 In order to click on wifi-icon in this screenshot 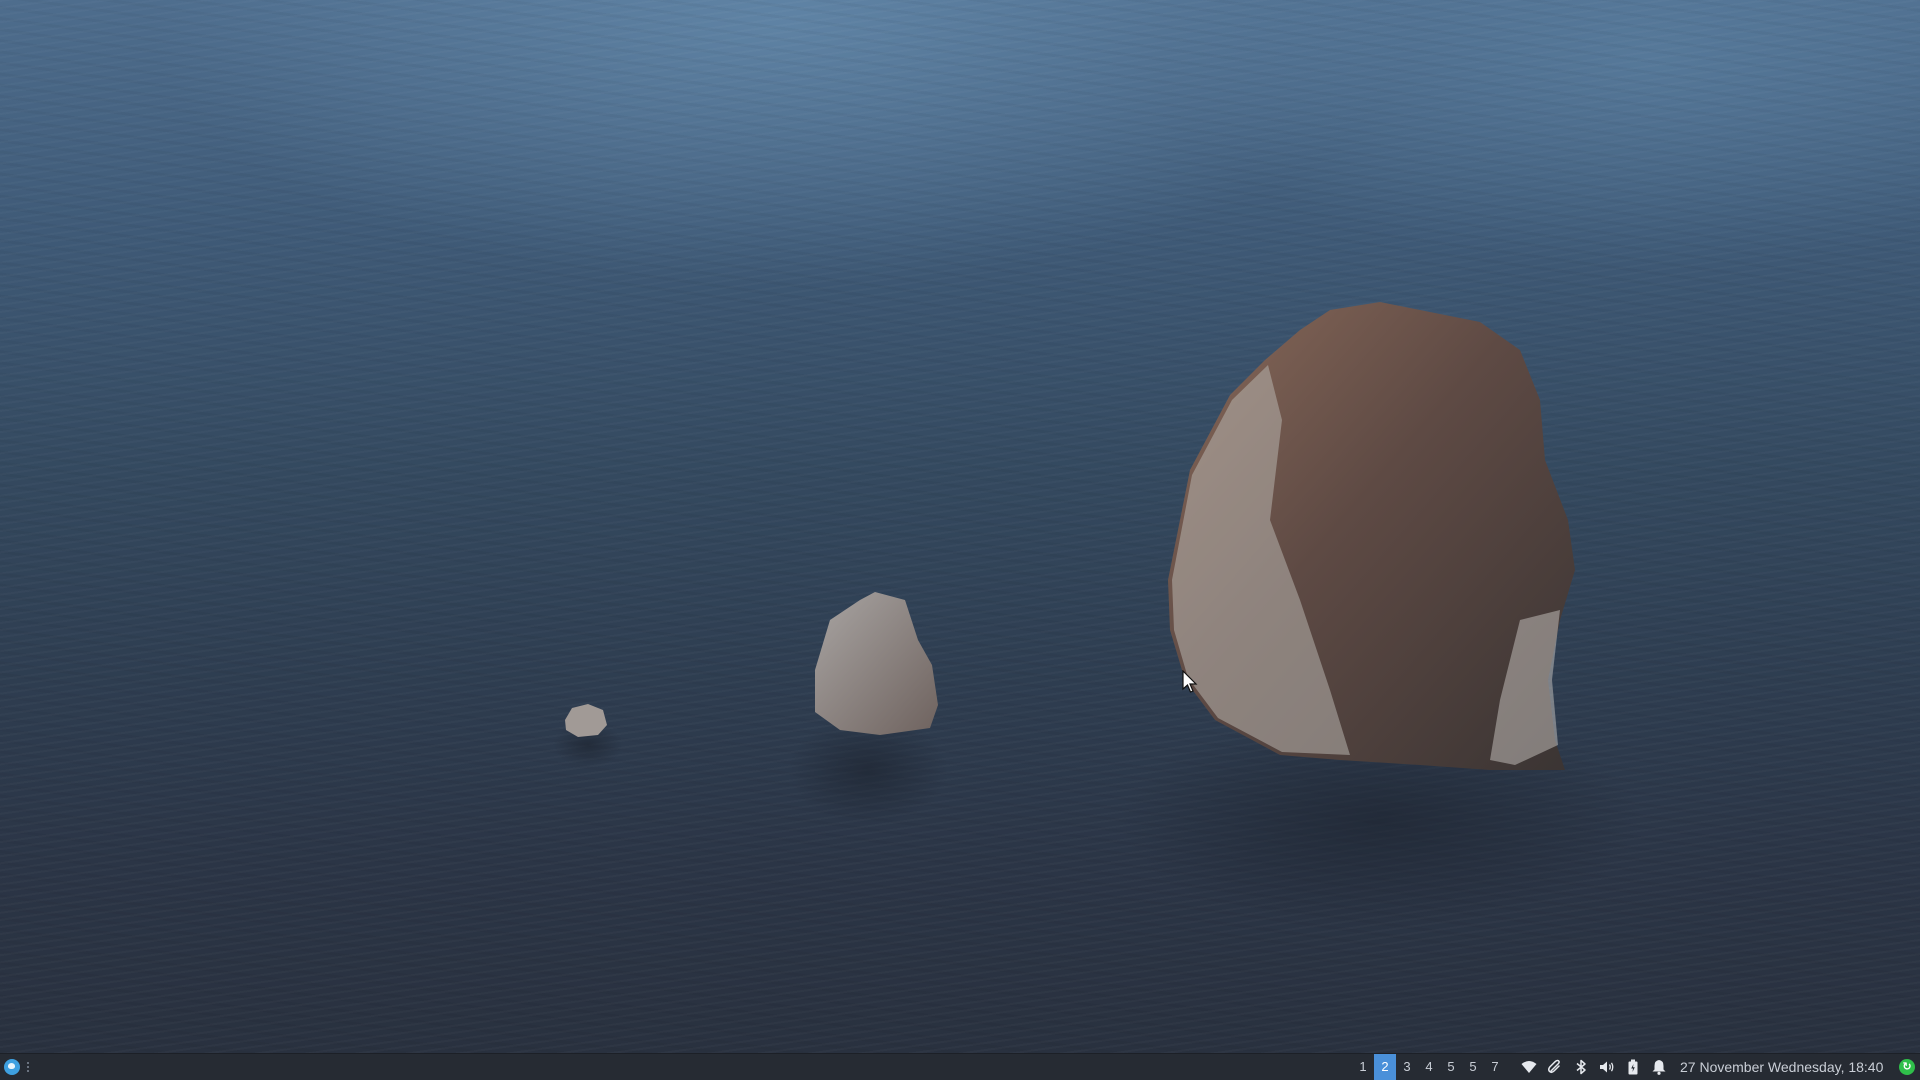, I will do `click(1529, 1067)`.